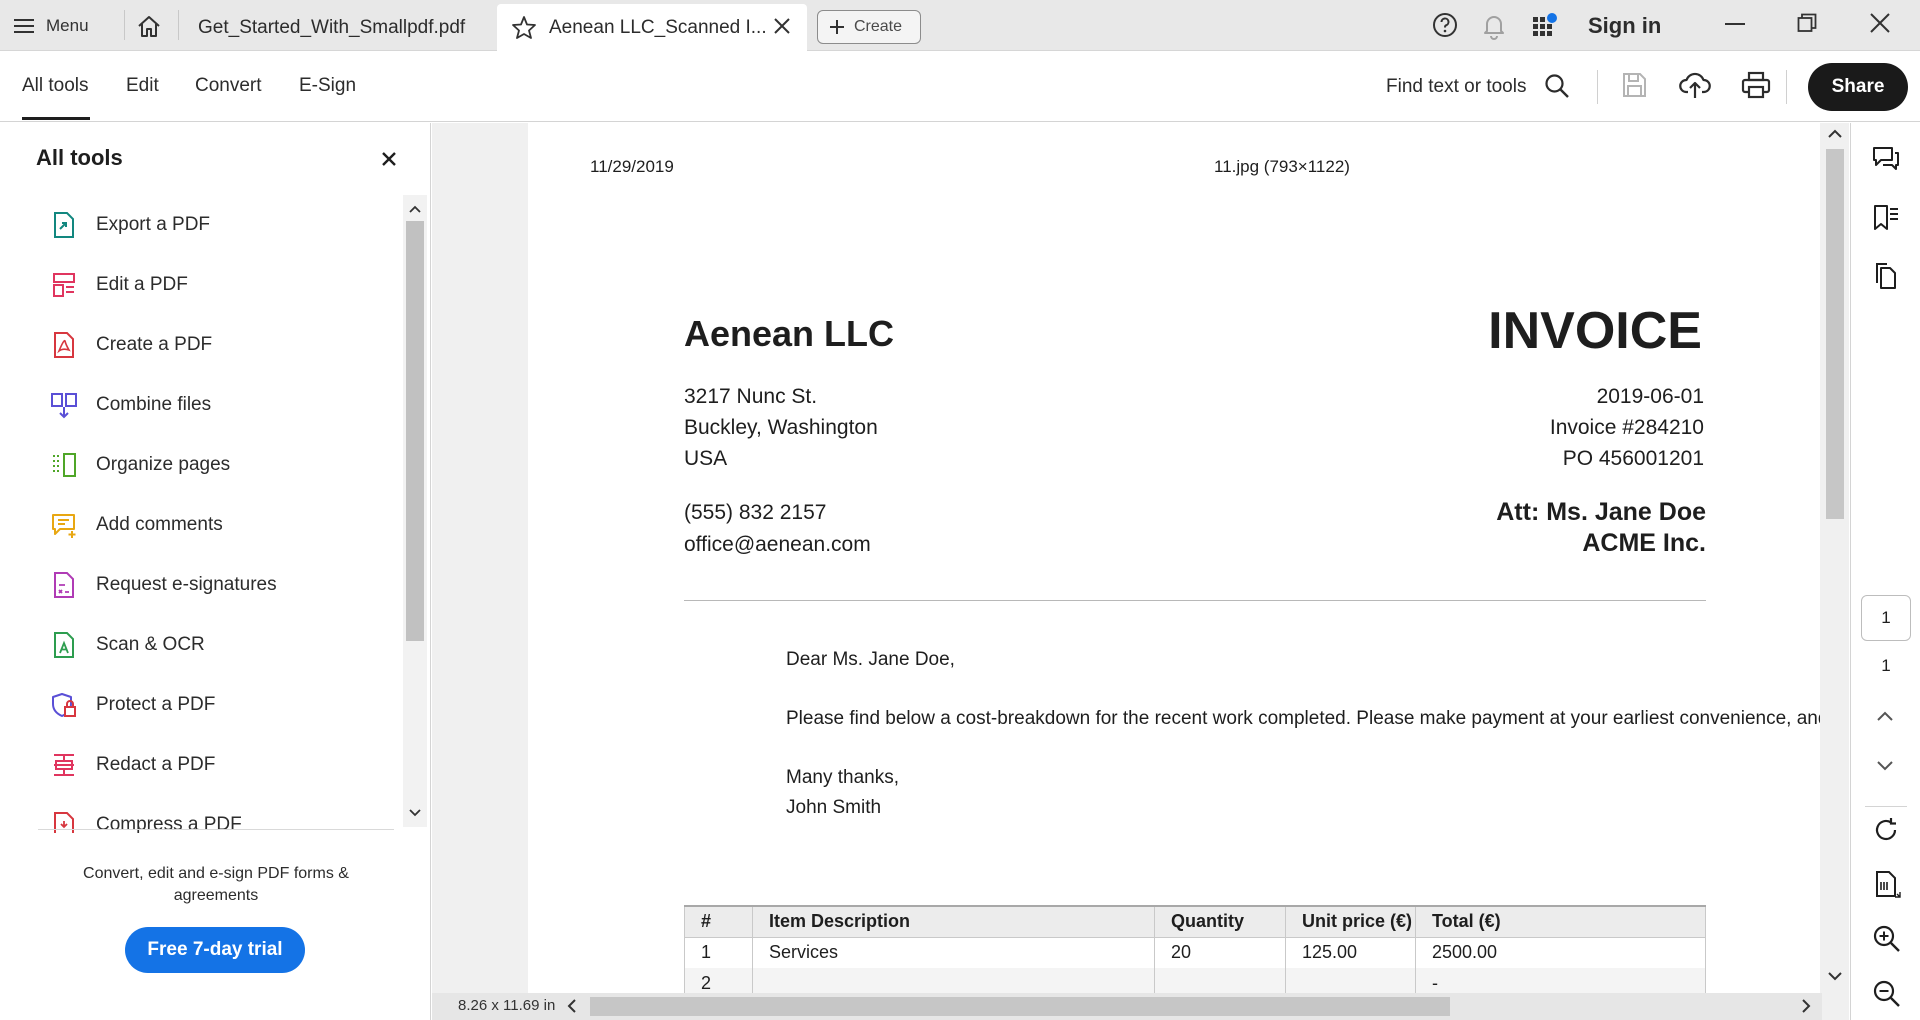 This screenshot has width=1920, height=1020. I want to click on nav-esign: E-Sign, so click(327, 86).